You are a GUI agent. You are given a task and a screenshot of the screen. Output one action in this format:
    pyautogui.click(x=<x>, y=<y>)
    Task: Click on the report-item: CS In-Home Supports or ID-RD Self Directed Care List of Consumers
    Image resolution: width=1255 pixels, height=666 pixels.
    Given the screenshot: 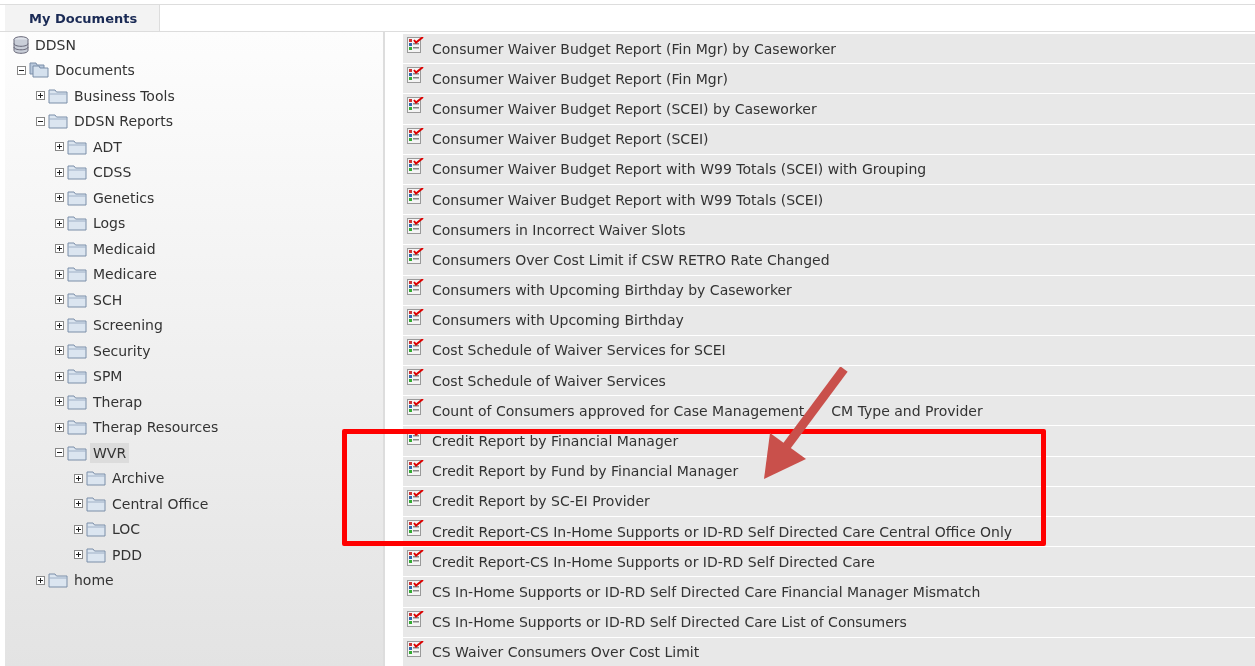 What is the action you would take?
    pyautogui.click(x=829, y=622)
    